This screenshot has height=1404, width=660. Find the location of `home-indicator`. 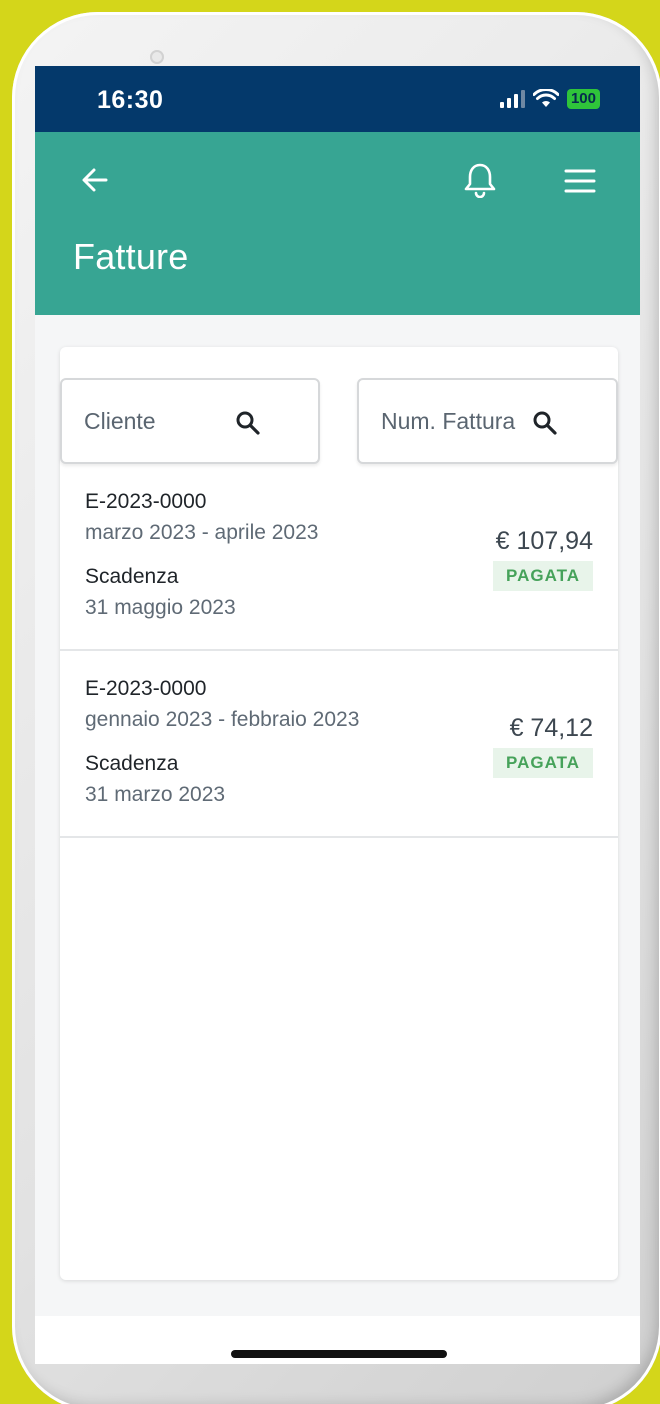

home-indicator is located at coordinates (339, 1354).